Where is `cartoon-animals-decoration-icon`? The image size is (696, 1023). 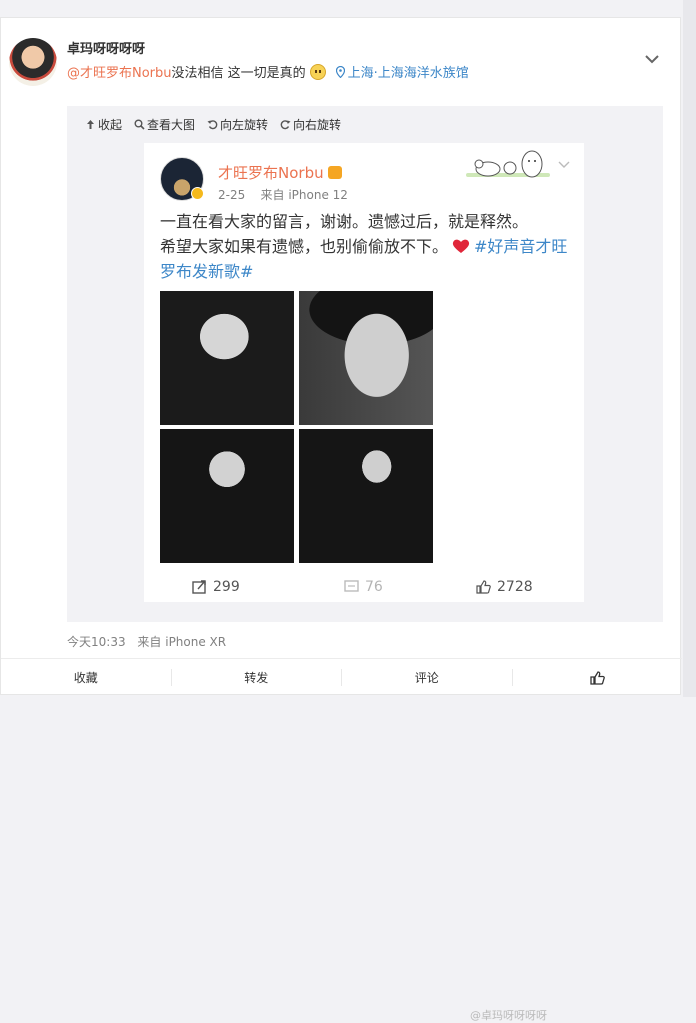 cartoon-animals-decoration-icon is located at coordinates (508, 164).